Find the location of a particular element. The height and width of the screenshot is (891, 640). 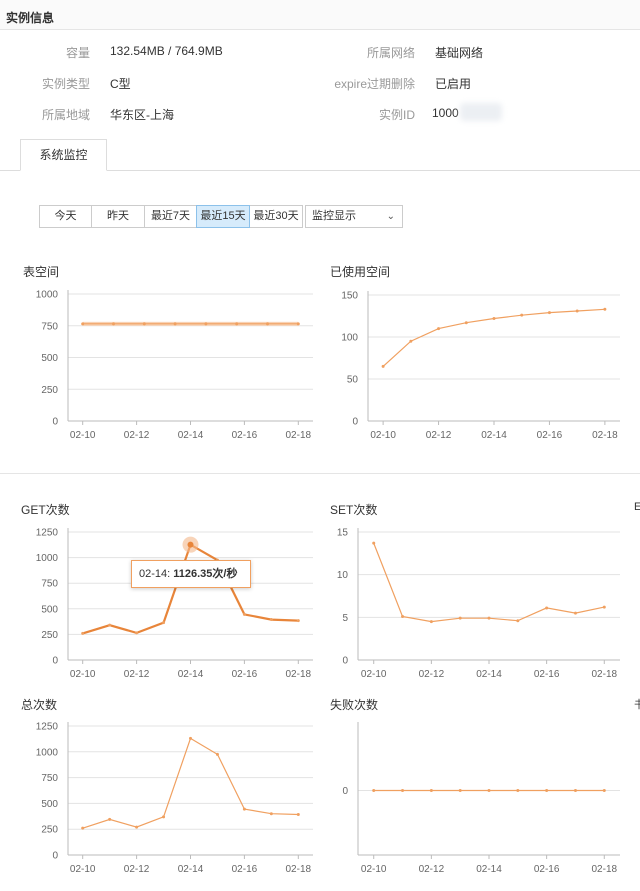

range-today-button: 今天 is located at coordinates (65, 216).